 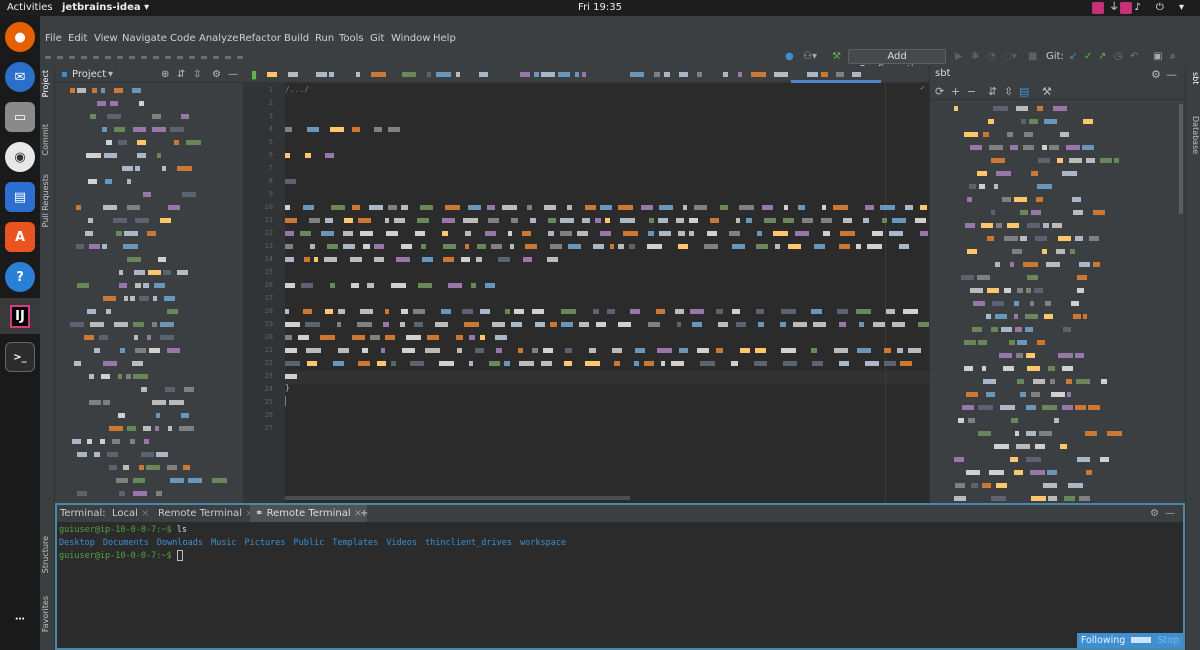 What do you see at coordinates (444, 38) in the screenshot?
I see `menu-help: Help` at bounding box center [444, 38].